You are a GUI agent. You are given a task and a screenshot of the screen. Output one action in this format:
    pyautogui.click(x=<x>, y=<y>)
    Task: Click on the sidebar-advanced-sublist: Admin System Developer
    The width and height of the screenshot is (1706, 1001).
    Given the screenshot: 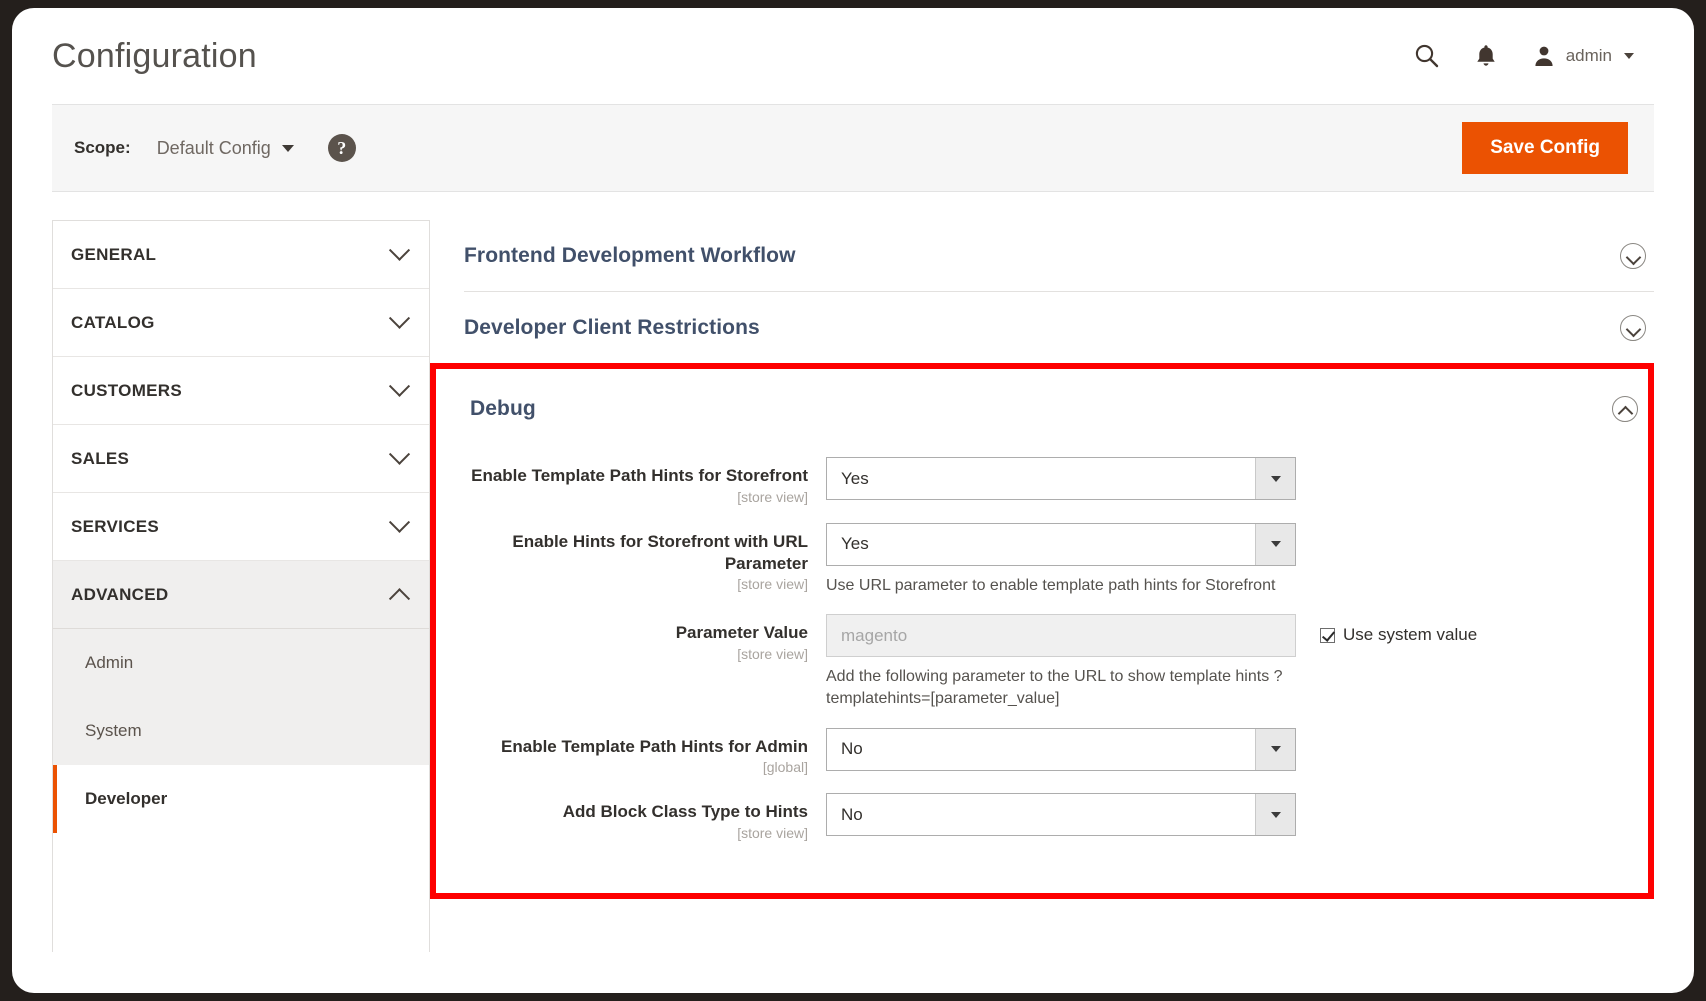 What is the action you would take?
    pyautogui.click(x=241, y=731)
    